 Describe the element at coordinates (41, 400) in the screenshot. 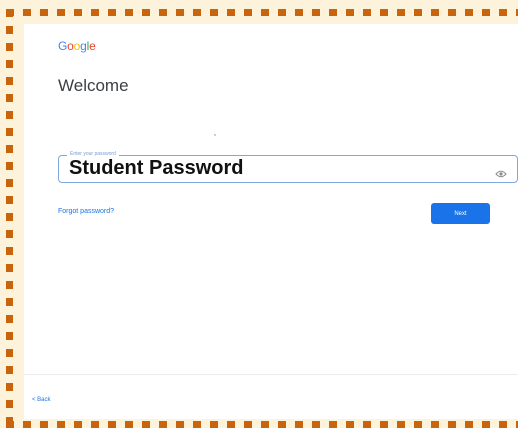

I see `back-link: < Back` at that location.